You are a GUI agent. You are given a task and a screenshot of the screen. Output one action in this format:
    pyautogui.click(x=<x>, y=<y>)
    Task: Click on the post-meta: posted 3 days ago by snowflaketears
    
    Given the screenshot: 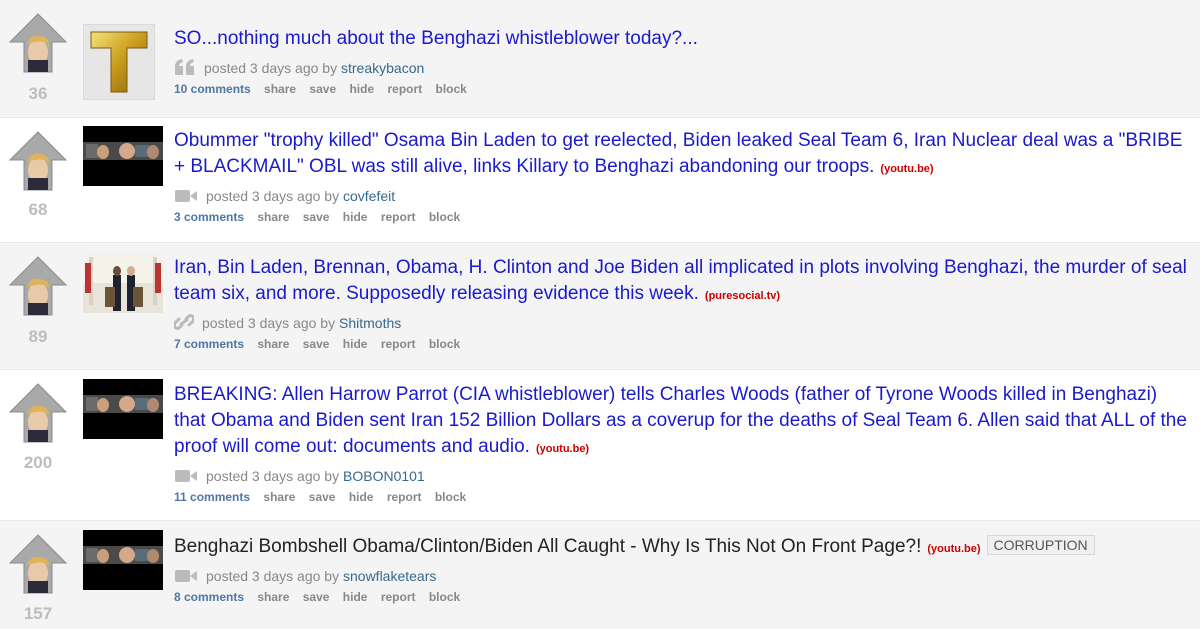 What is the action you would take?
    pyautogui.click(x=683, y=576)
    